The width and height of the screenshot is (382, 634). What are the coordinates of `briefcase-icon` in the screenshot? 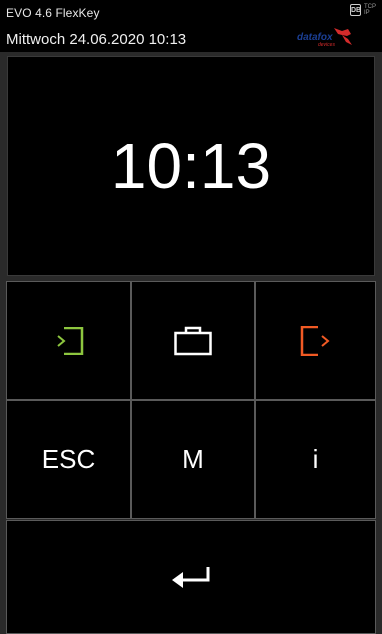 It's located at (193, 340).